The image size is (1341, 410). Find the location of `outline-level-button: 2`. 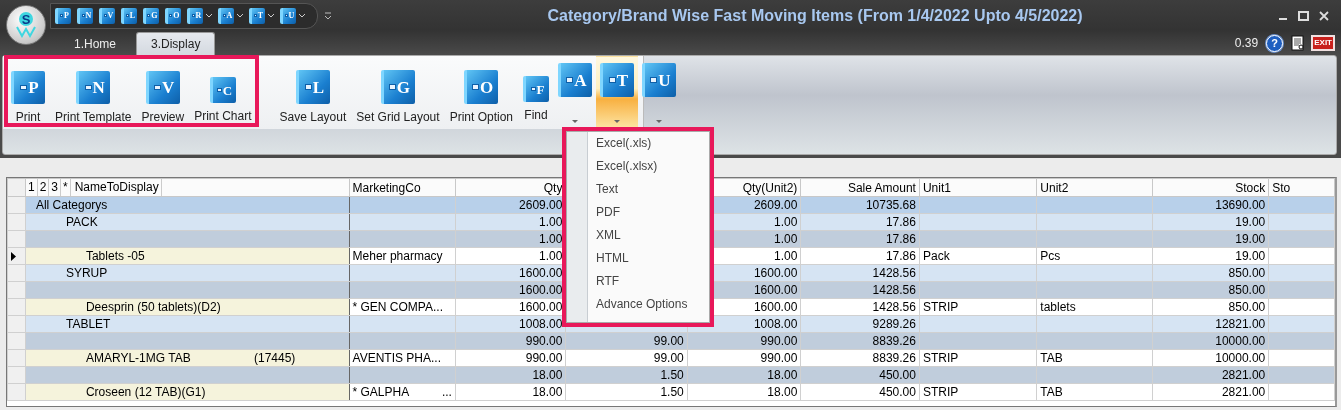

outline-level-button: 2 is located at coordinates (43, 187).